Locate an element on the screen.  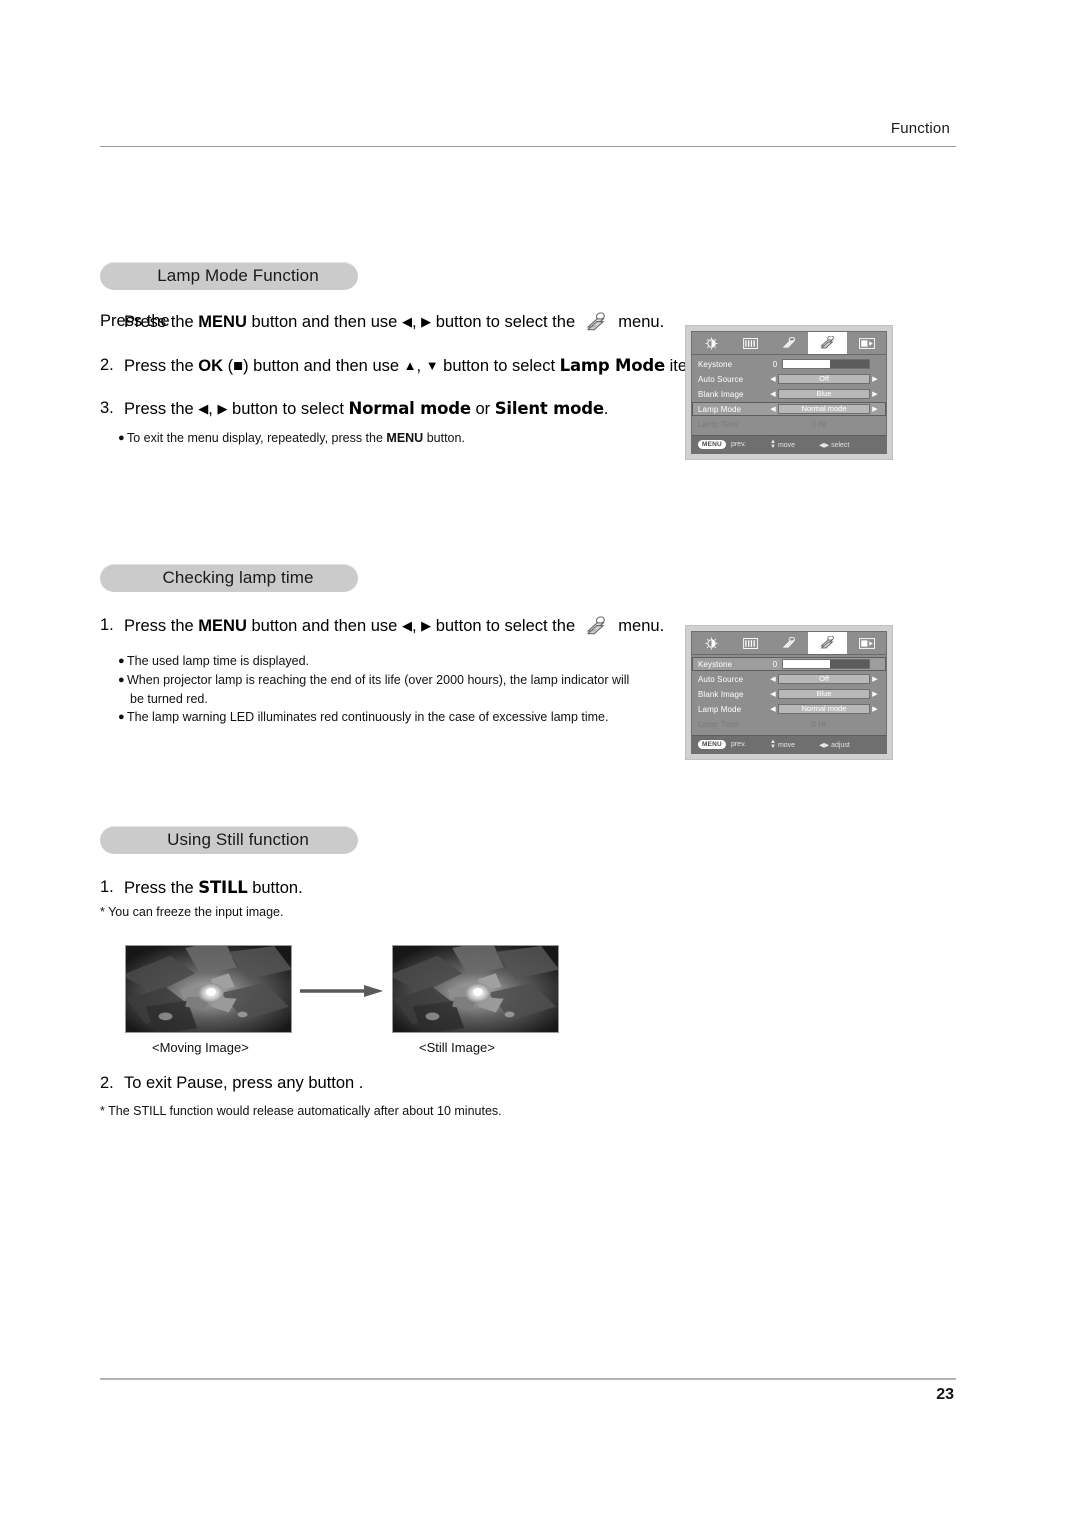
osd-value-lamp-mode-2: Normal mode is located at coordinates (824, 709).